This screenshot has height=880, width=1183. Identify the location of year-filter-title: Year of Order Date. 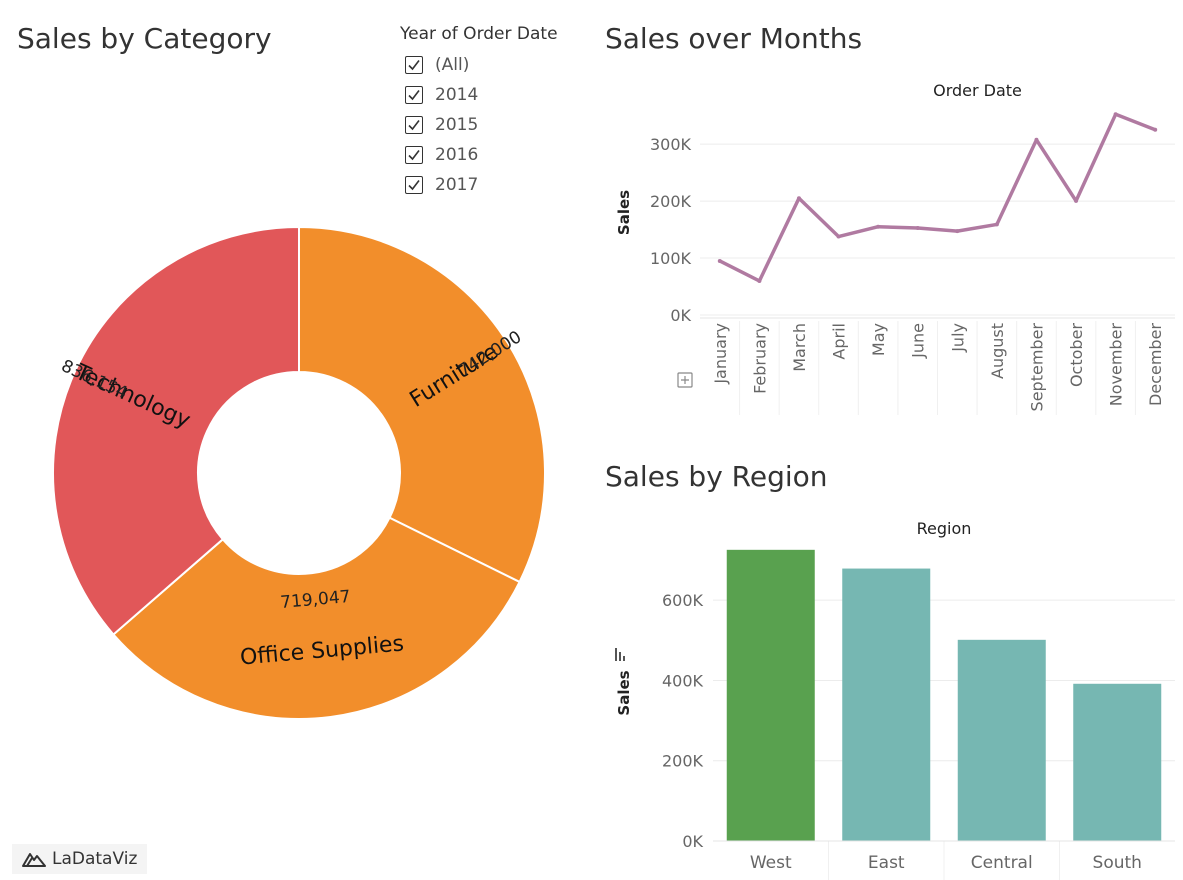
(479, 34).